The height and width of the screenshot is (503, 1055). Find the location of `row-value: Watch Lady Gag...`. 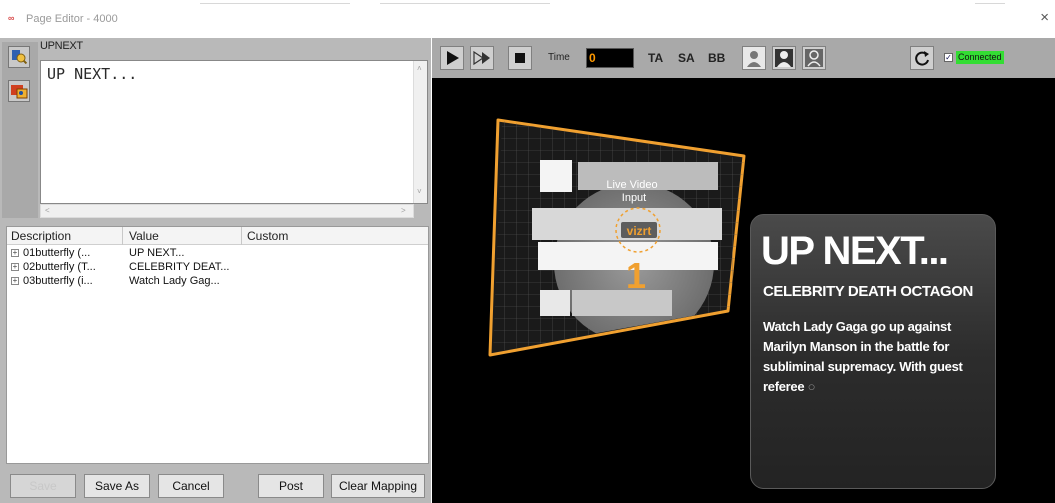

row-value: Watch Lady Gag... is located at coordinates (174, 281).